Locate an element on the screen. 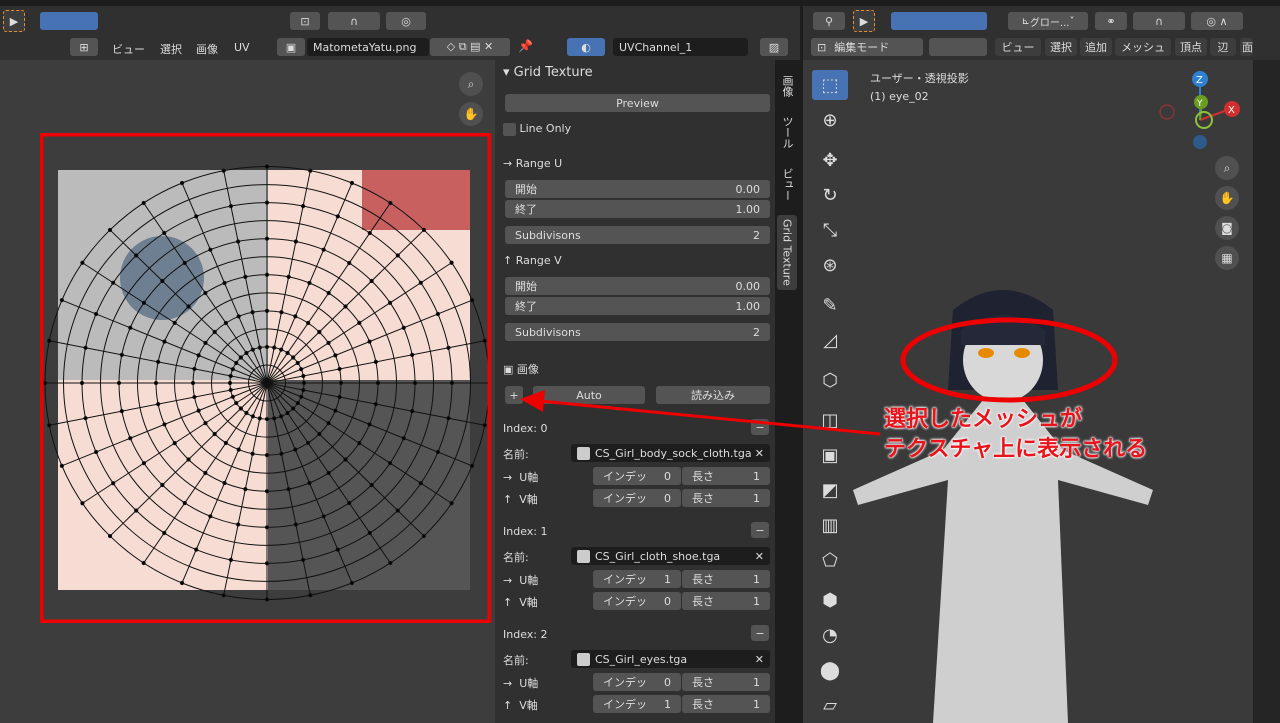  viewport-menu: メッシュ is located at coordinates (1143, 47).